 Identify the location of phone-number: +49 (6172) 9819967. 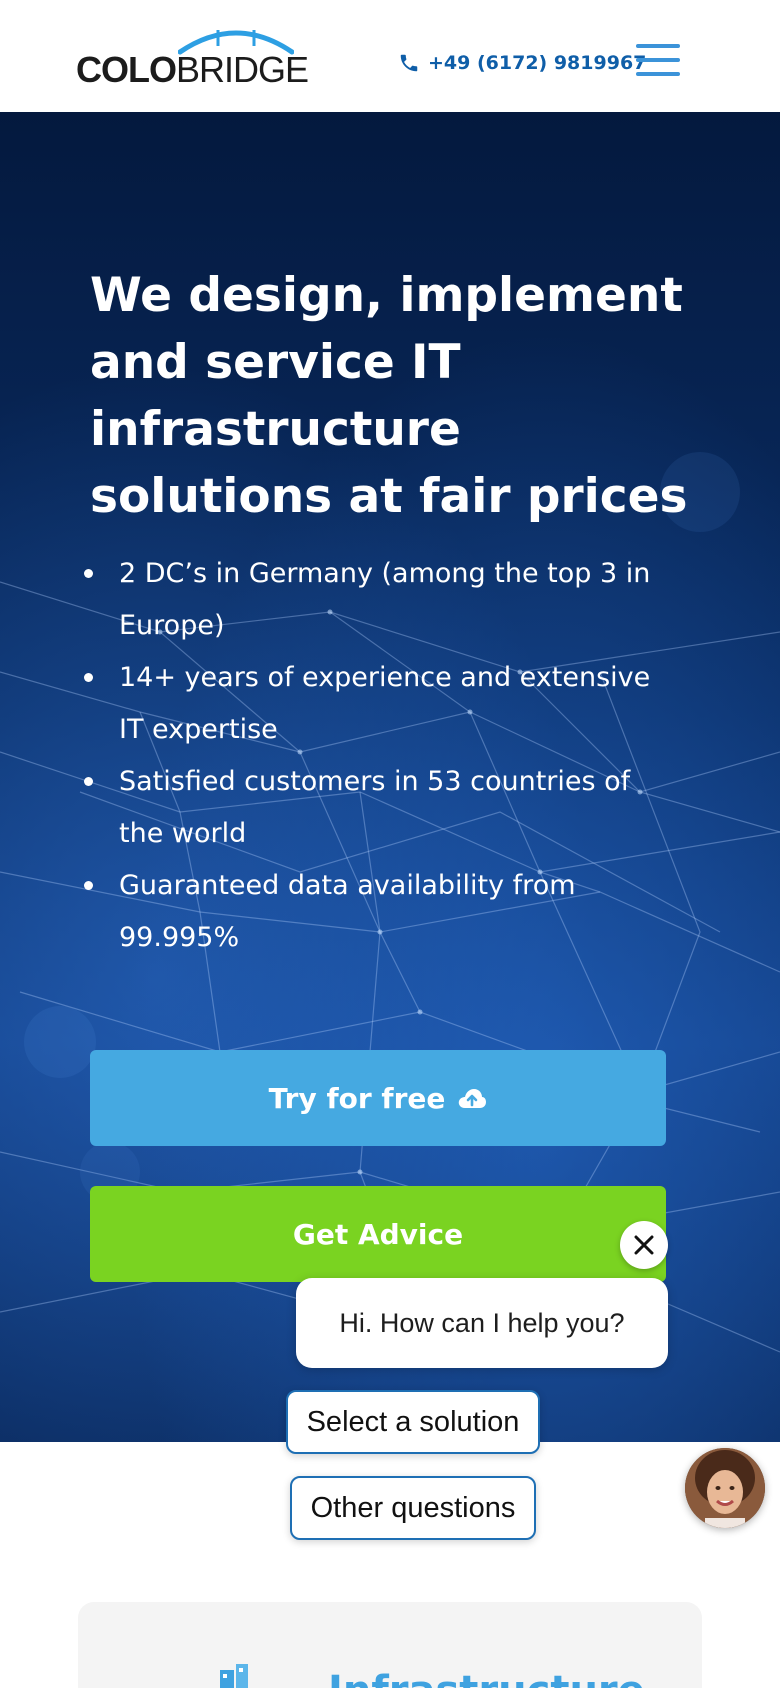
(537, 63).